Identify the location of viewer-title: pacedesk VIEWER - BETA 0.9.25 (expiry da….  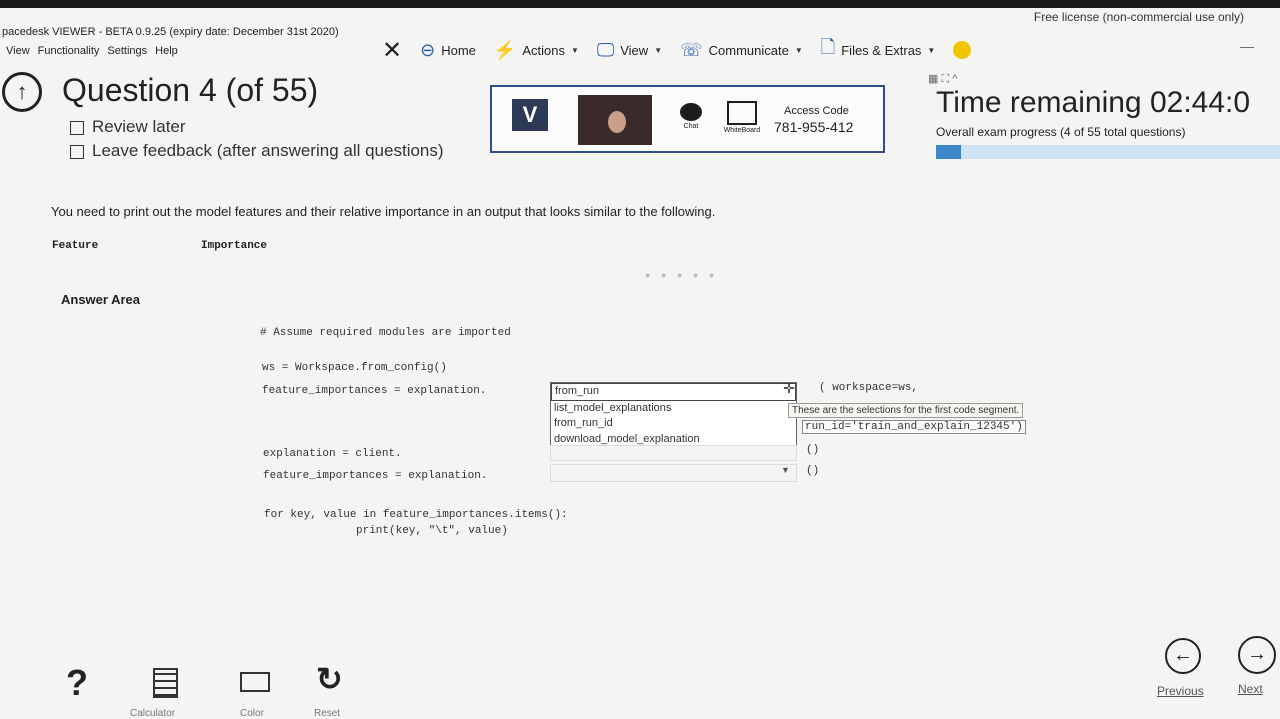
(170, 32).